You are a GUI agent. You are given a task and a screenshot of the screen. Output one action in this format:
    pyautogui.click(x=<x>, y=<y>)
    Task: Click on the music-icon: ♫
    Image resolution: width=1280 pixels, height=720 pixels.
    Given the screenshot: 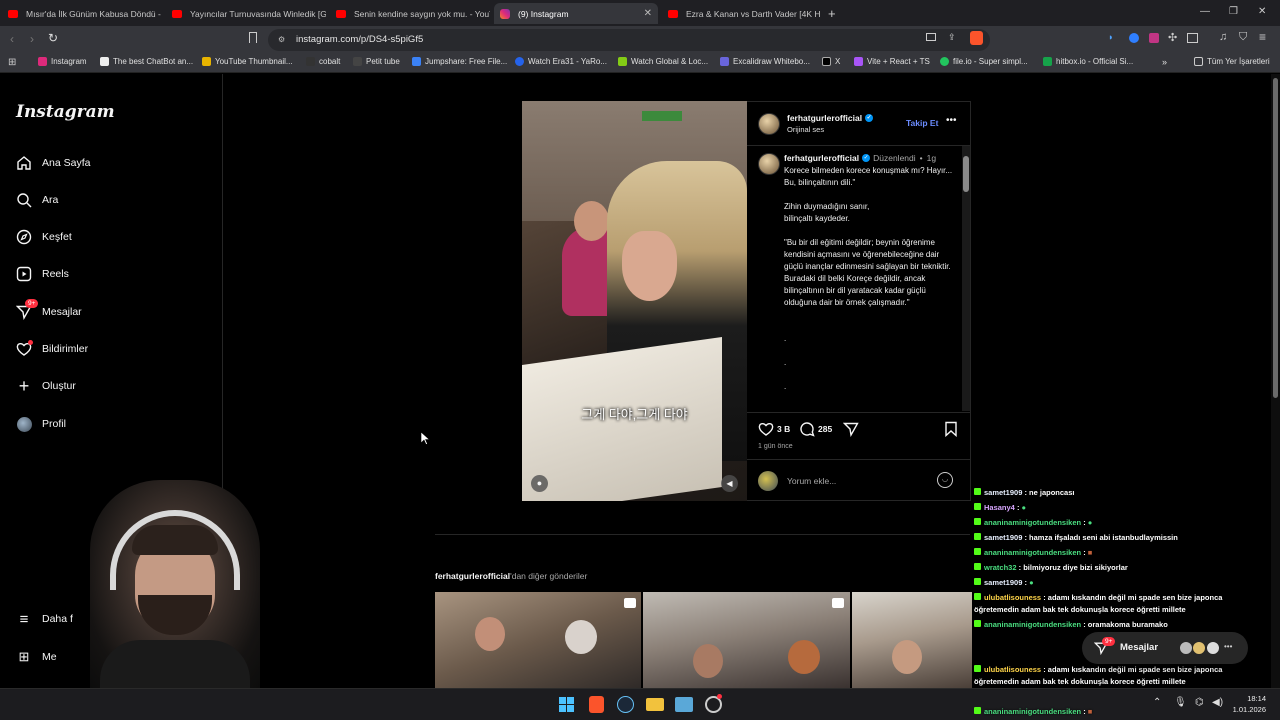 What is the action you would take?
    pyautogui.click(x=1223, y=37)
    